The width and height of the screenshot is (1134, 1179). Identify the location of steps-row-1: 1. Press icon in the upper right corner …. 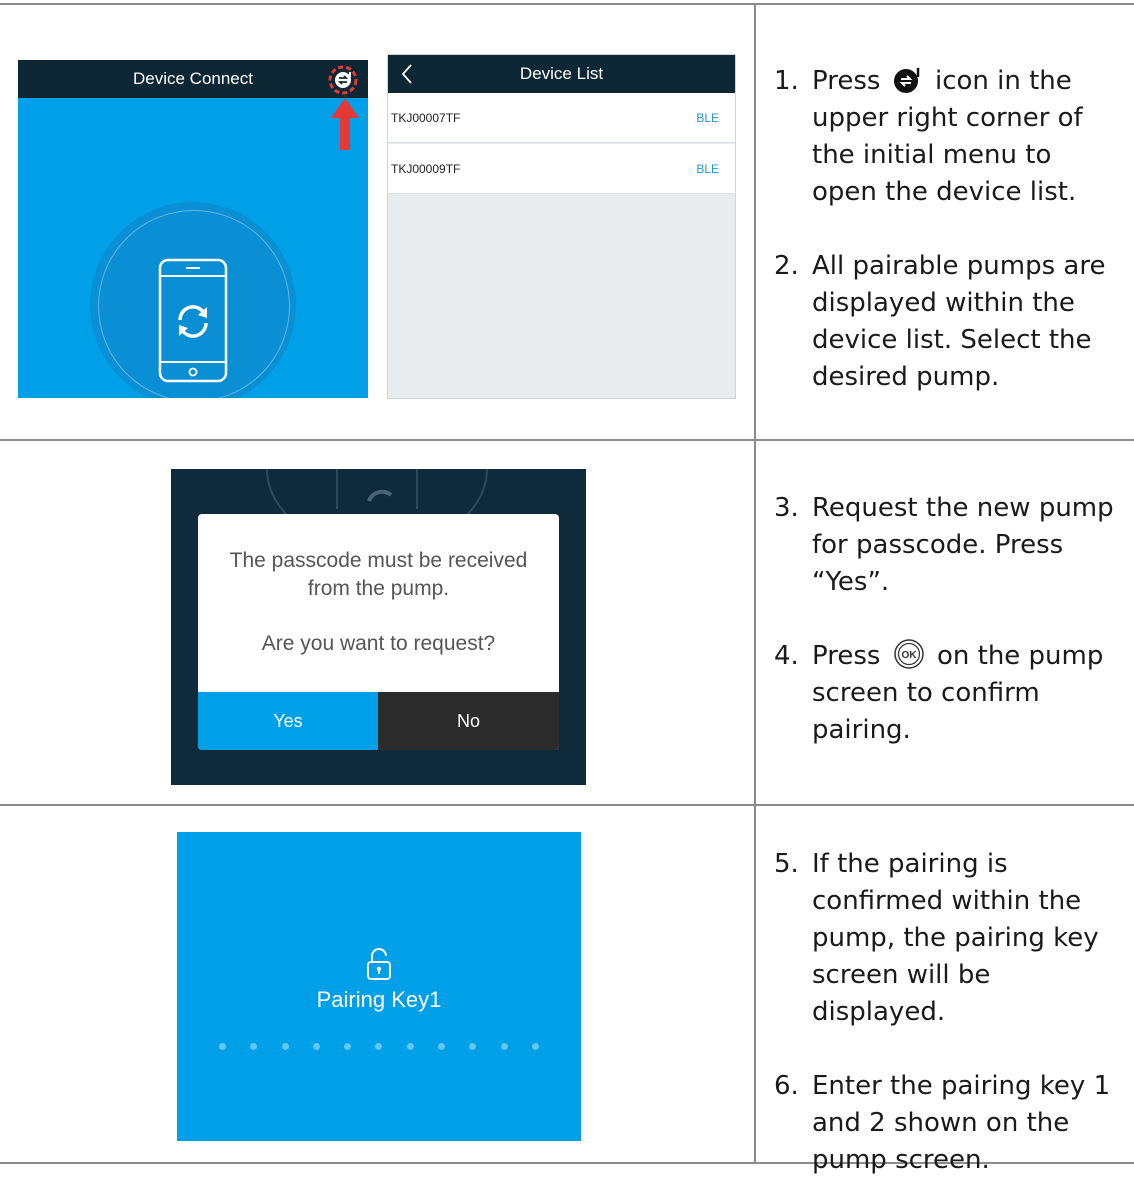
(949, 229).